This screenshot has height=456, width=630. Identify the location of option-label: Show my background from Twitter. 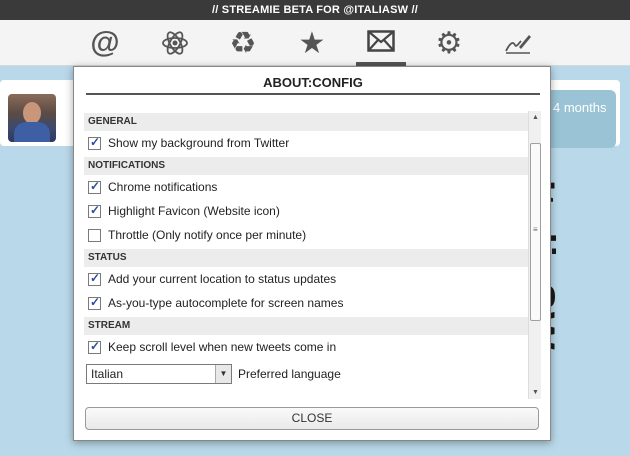
(199, 143).